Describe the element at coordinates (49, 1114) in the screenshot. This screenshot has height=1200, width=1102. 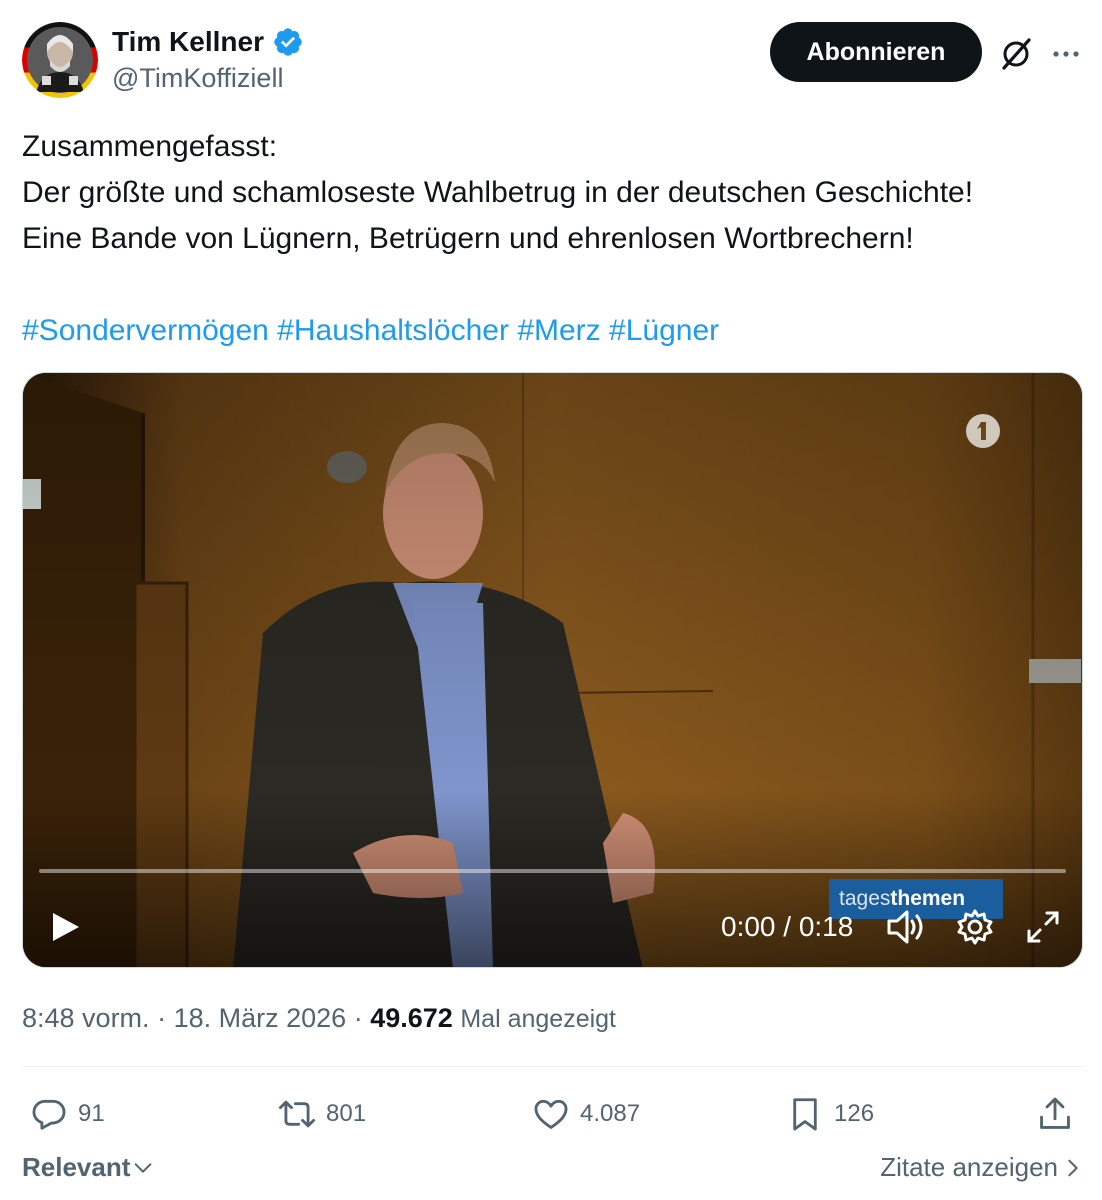
I see `reply-icon` at that location.